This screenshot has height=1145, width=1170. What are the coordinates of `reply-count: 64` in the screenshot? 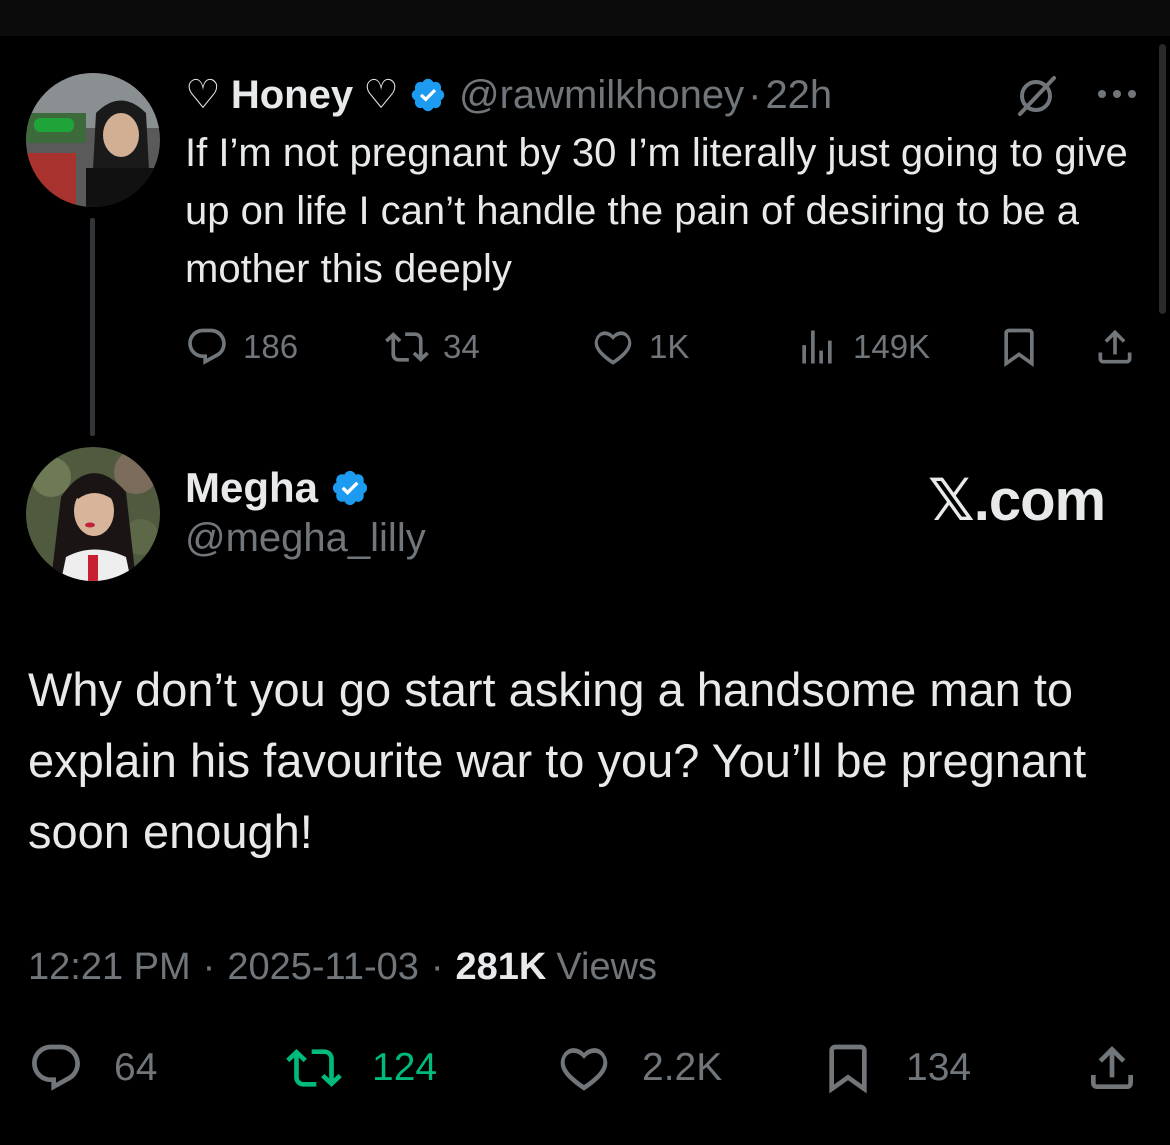 It's located at (136, 1067).